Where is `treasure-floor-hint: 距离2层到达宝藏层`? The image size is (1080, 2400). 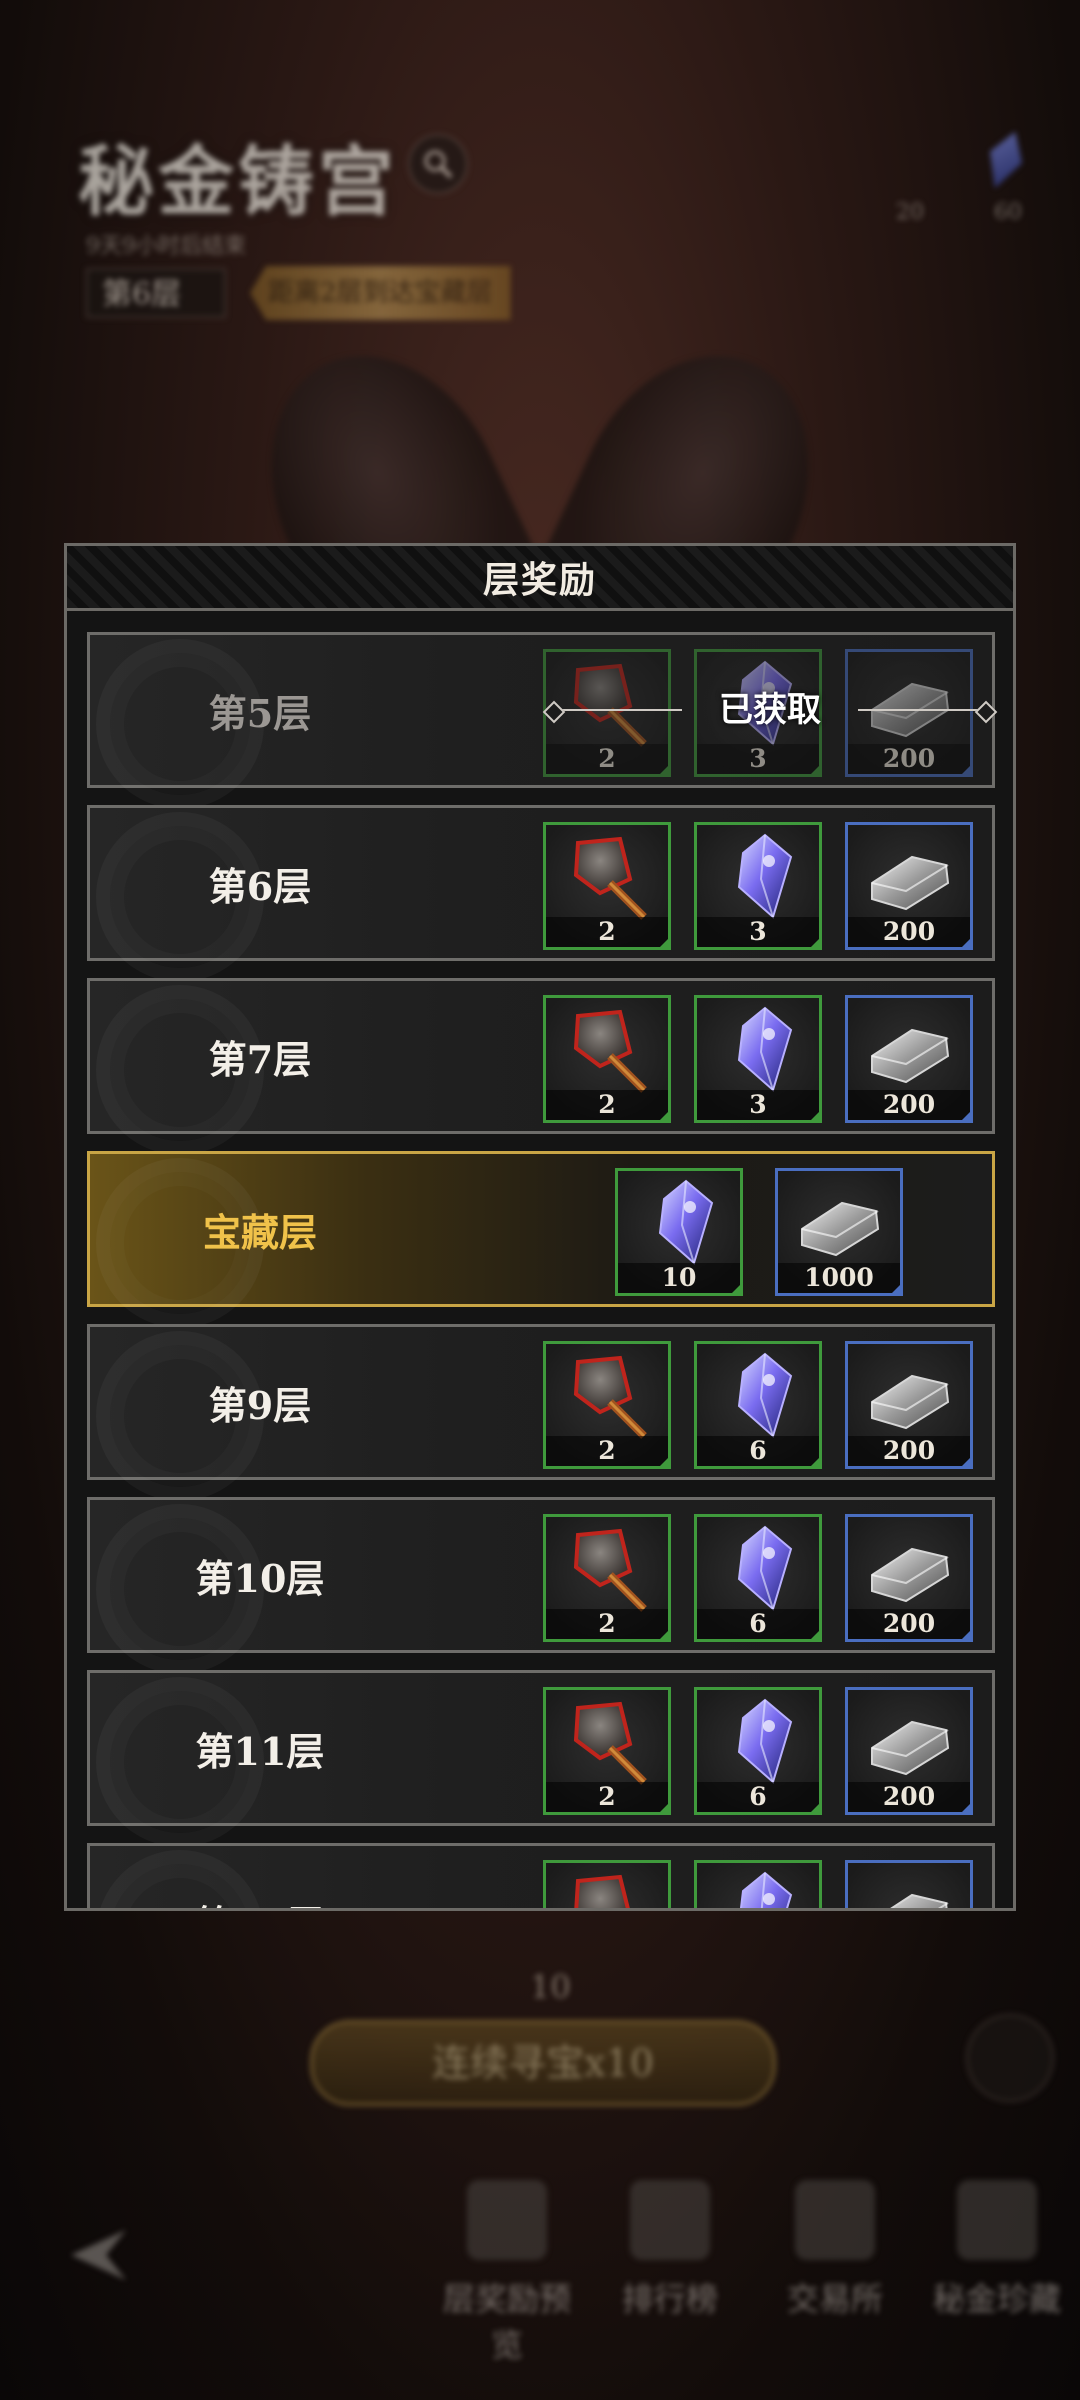
treasure-floor-hint: 距离2层到达宝藏层 is located at coordinates (380, 293).